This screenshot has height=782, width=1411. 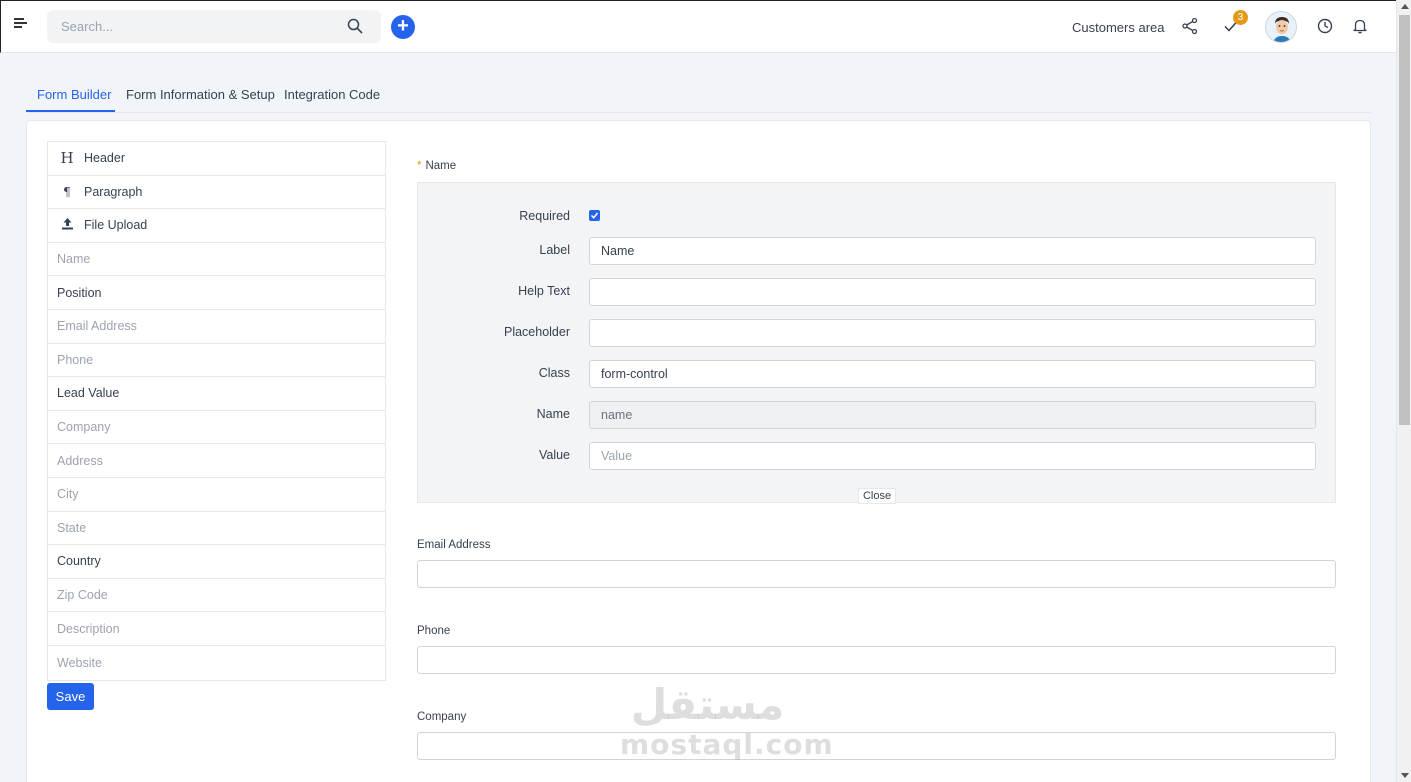 What do you see at coordinates (594, 215) in the screenshot?
I see `required-checkbox` at bounding box center [594, 215].